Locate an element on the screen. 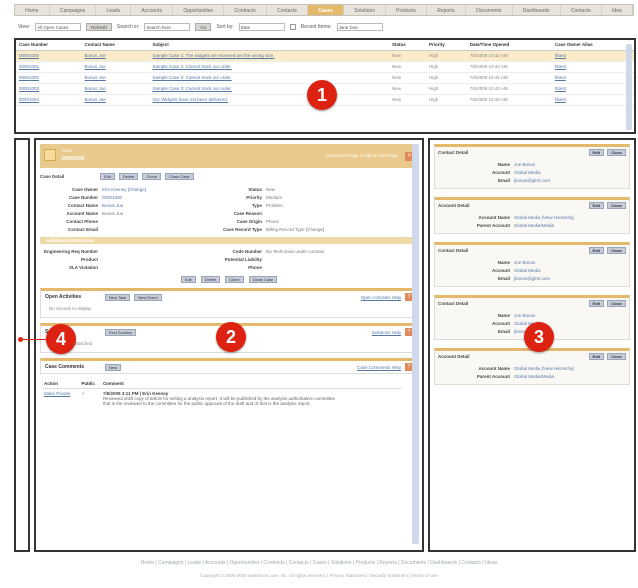 The height and width of the screenshot is (588, 638). mini-panel-header: Account Detail Edit Close is located at coordinates (532, 356).